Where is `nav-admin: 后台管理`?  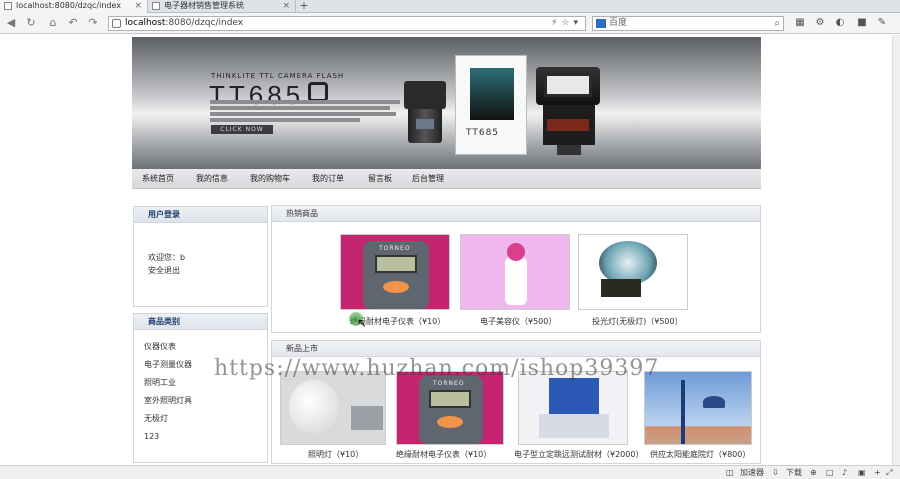
nav-admin: 后台管理 is located at coordinates (428, 179).